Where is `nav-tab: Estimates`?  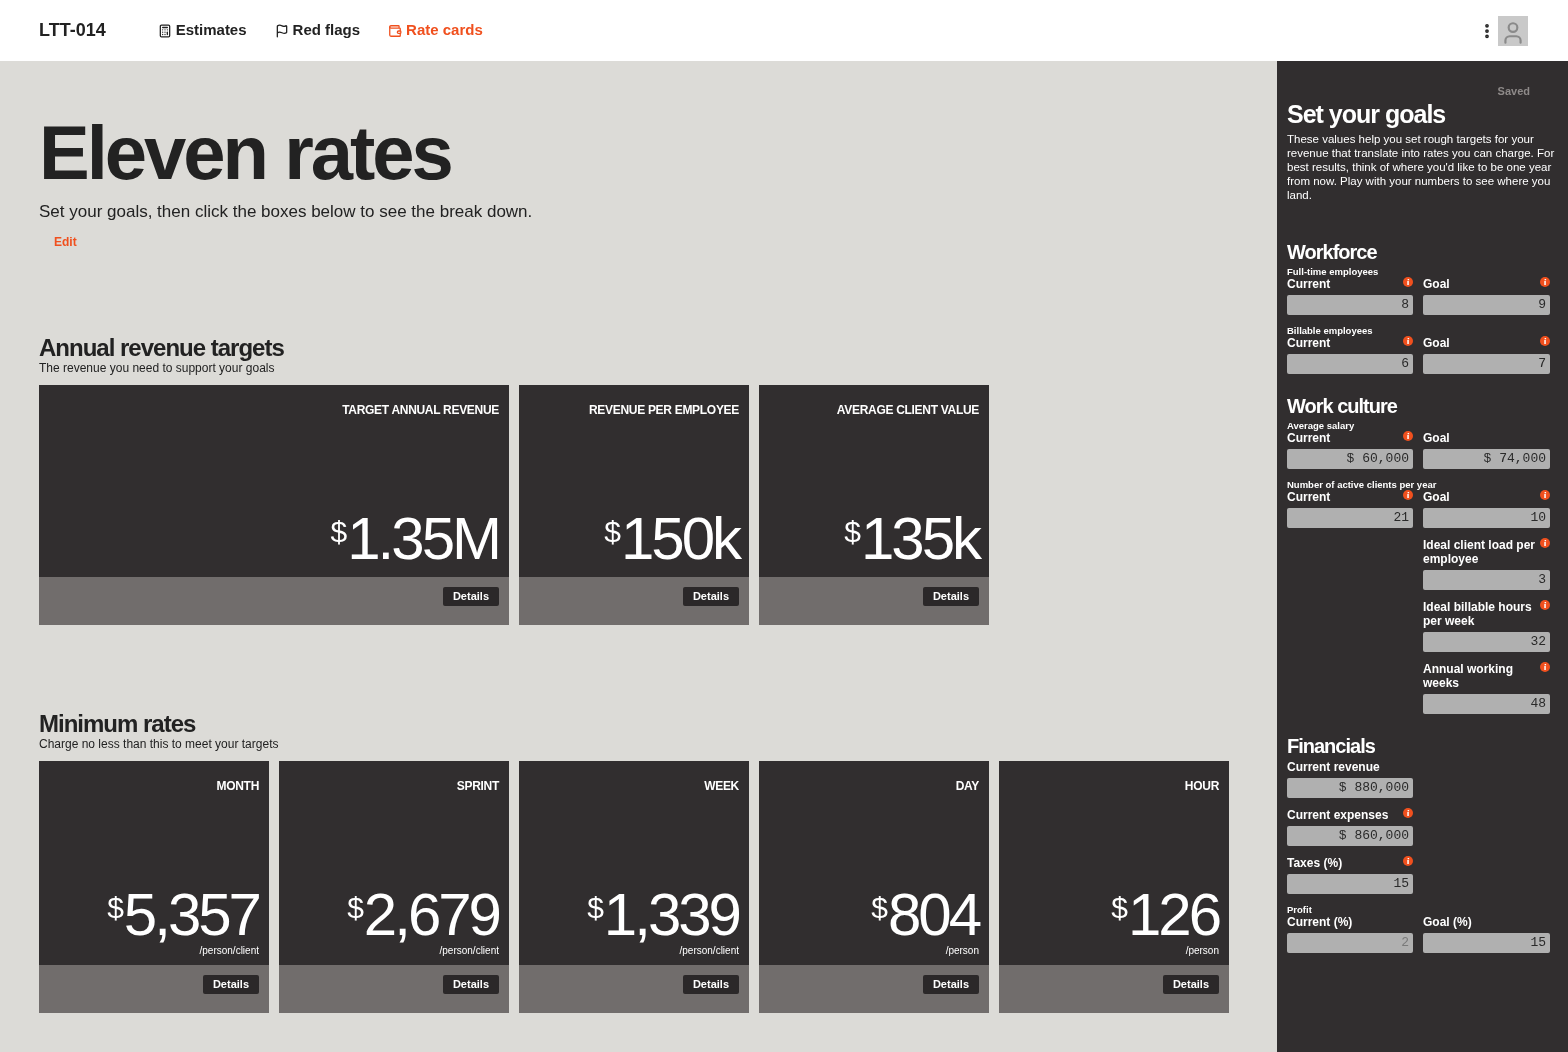
nav-tab: Estimates is located at coordinates (202, 30).